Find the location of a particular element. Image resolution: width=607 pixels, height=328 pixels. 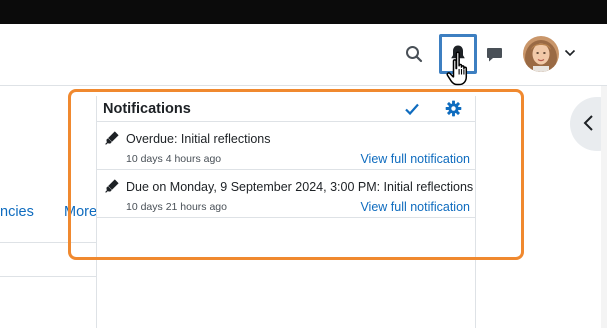

chevron-down-icon is located at coordinates (570, 53).